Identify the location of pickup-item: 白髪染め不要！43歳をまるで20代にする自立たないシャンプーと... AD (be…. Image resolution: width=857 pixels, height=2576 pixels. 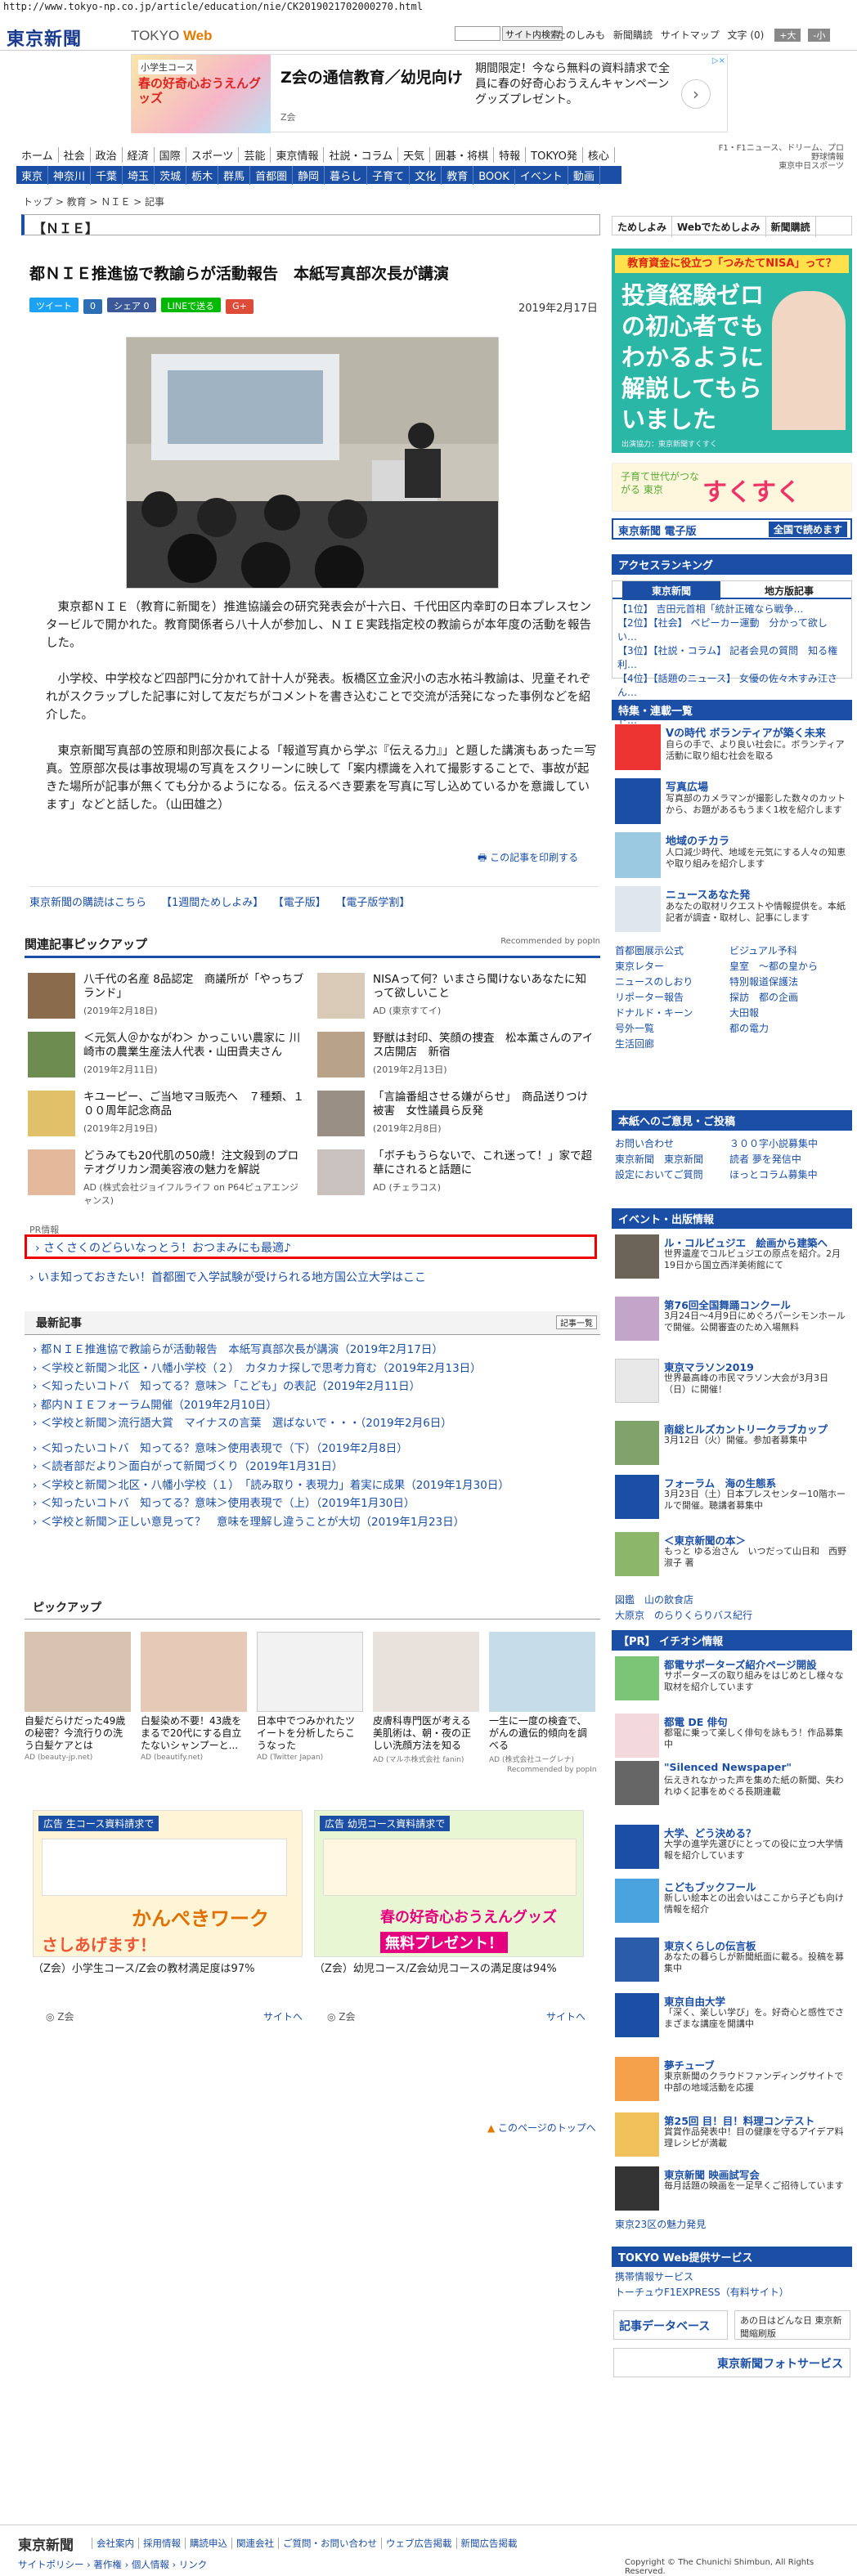
(194, 1697).